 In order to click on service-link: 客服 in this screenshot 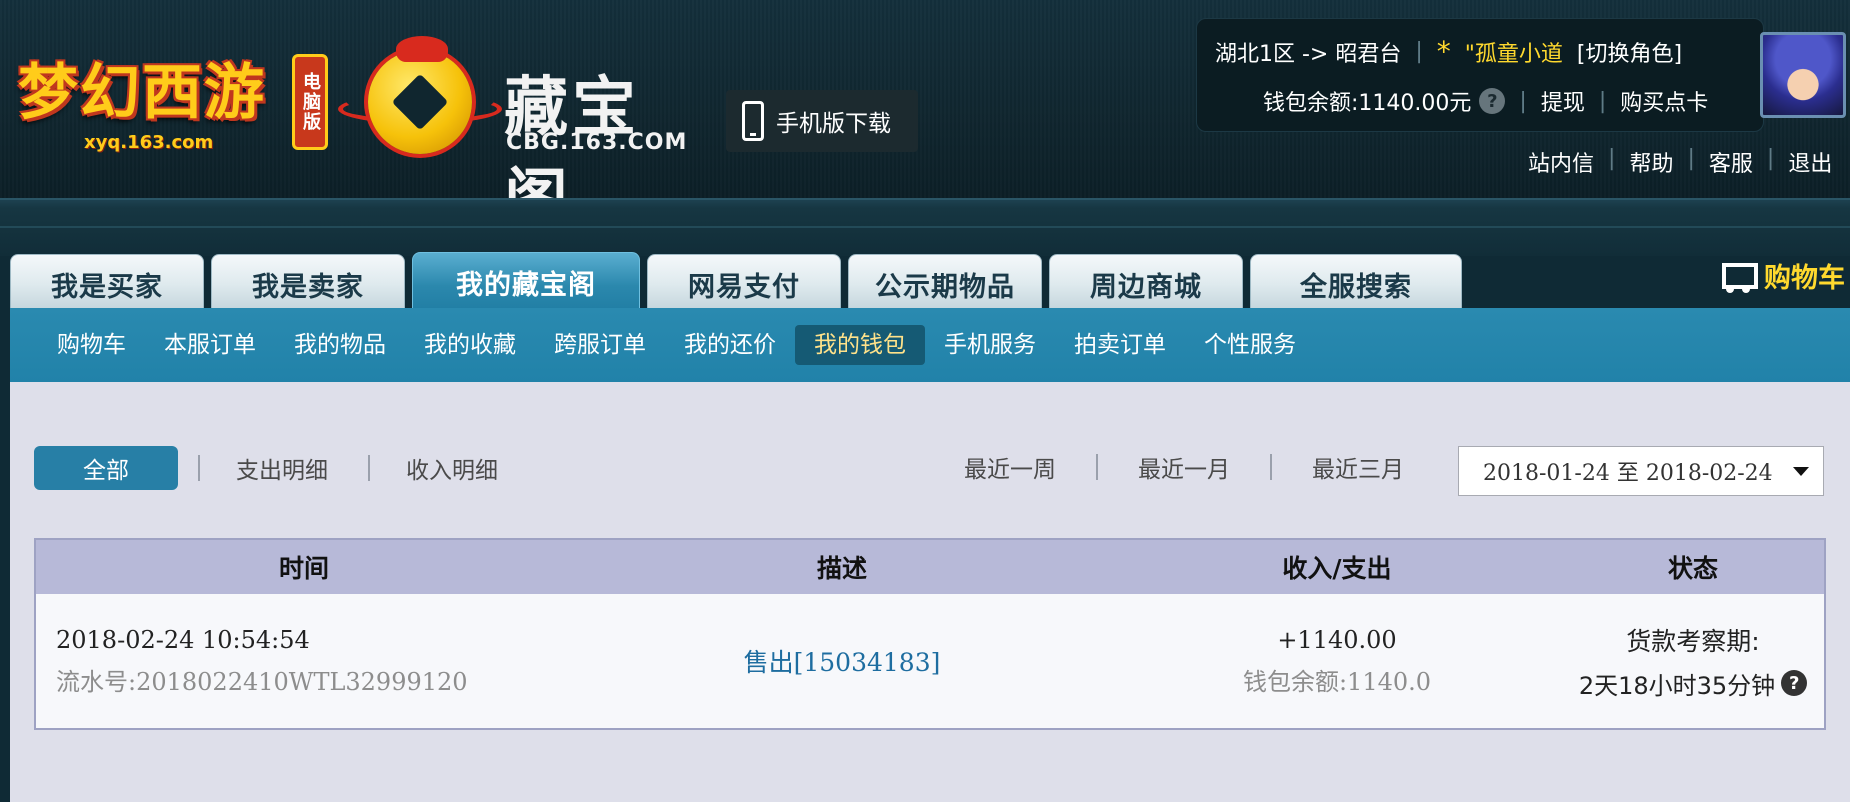, I will do `click(1731, 162)`.